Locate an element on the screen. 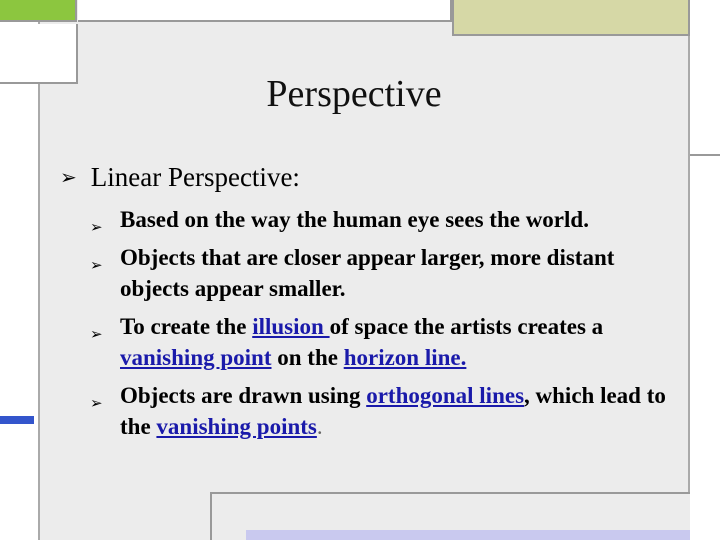 This screenshot has width=720, height=540. main-bullet: ➢ Linear Perspective: is located at coordinates (180, 177).